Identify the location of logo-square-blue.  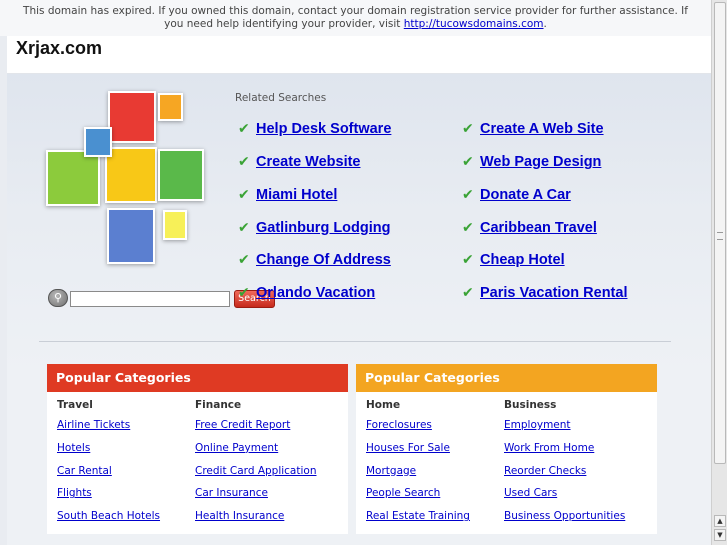
(131, 236).